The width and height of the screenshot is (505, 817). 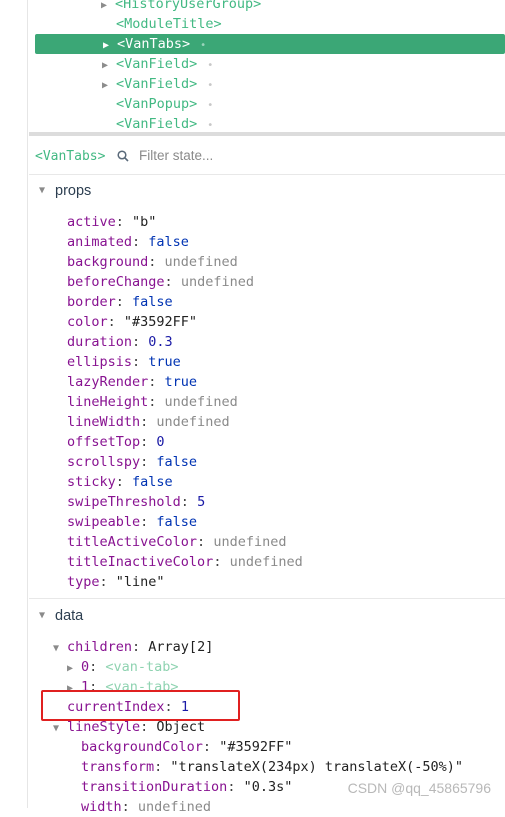 What do you see at coordinates (267, 134) in the screenshot?
I see `horizontal-scrollbar` at bounding box center [267, 134].